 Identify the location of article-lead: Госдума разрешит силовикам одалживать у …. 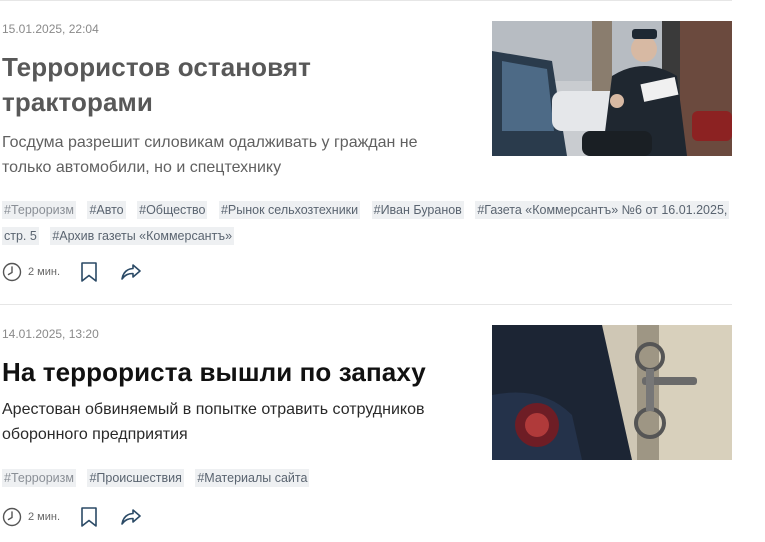
(237, 155).